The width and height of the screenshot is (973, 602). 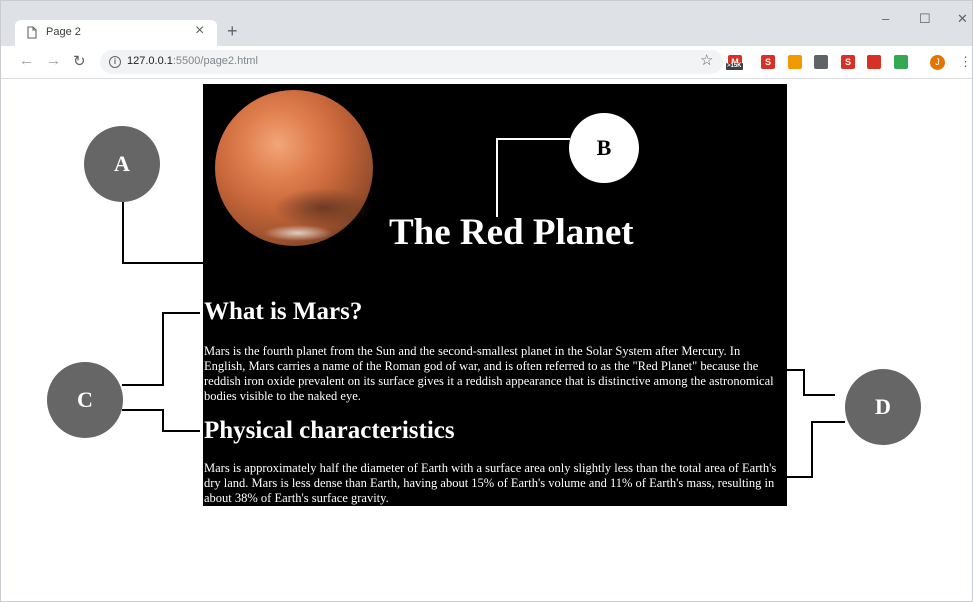 I want to click on callout-a: A, so click(x=122, y=164).